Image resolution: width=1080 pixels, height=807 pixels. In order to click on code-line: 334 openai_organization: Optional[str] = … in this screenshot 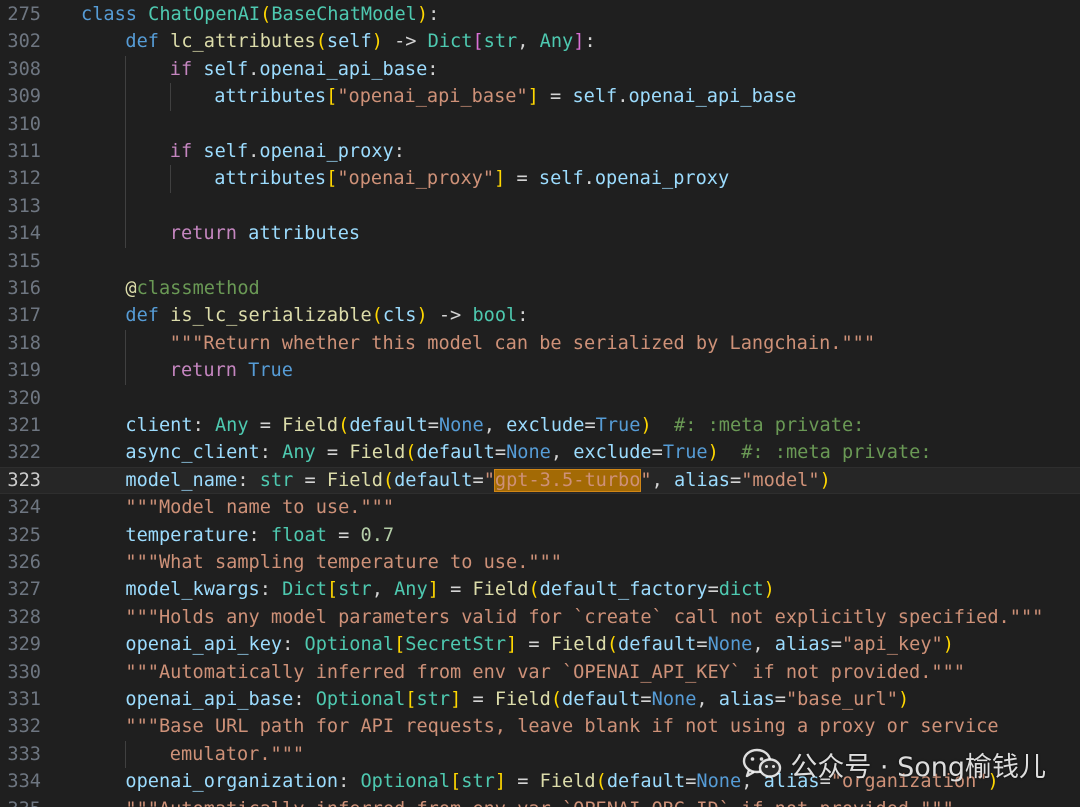, I will do `click(540, 781)`.